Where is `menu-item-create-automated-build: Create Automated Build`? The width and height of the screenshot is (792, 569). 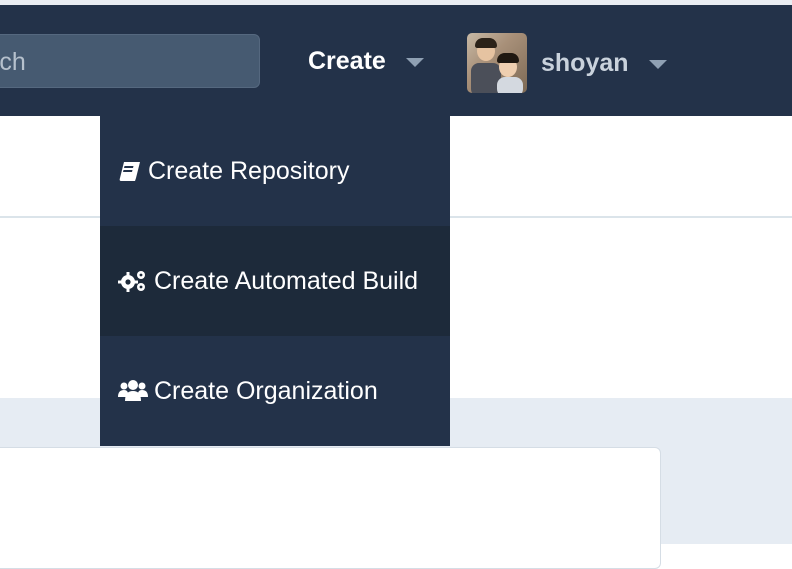
menu-item-create-automated-build: Create Automated Build is located at coordinates (275, 281).